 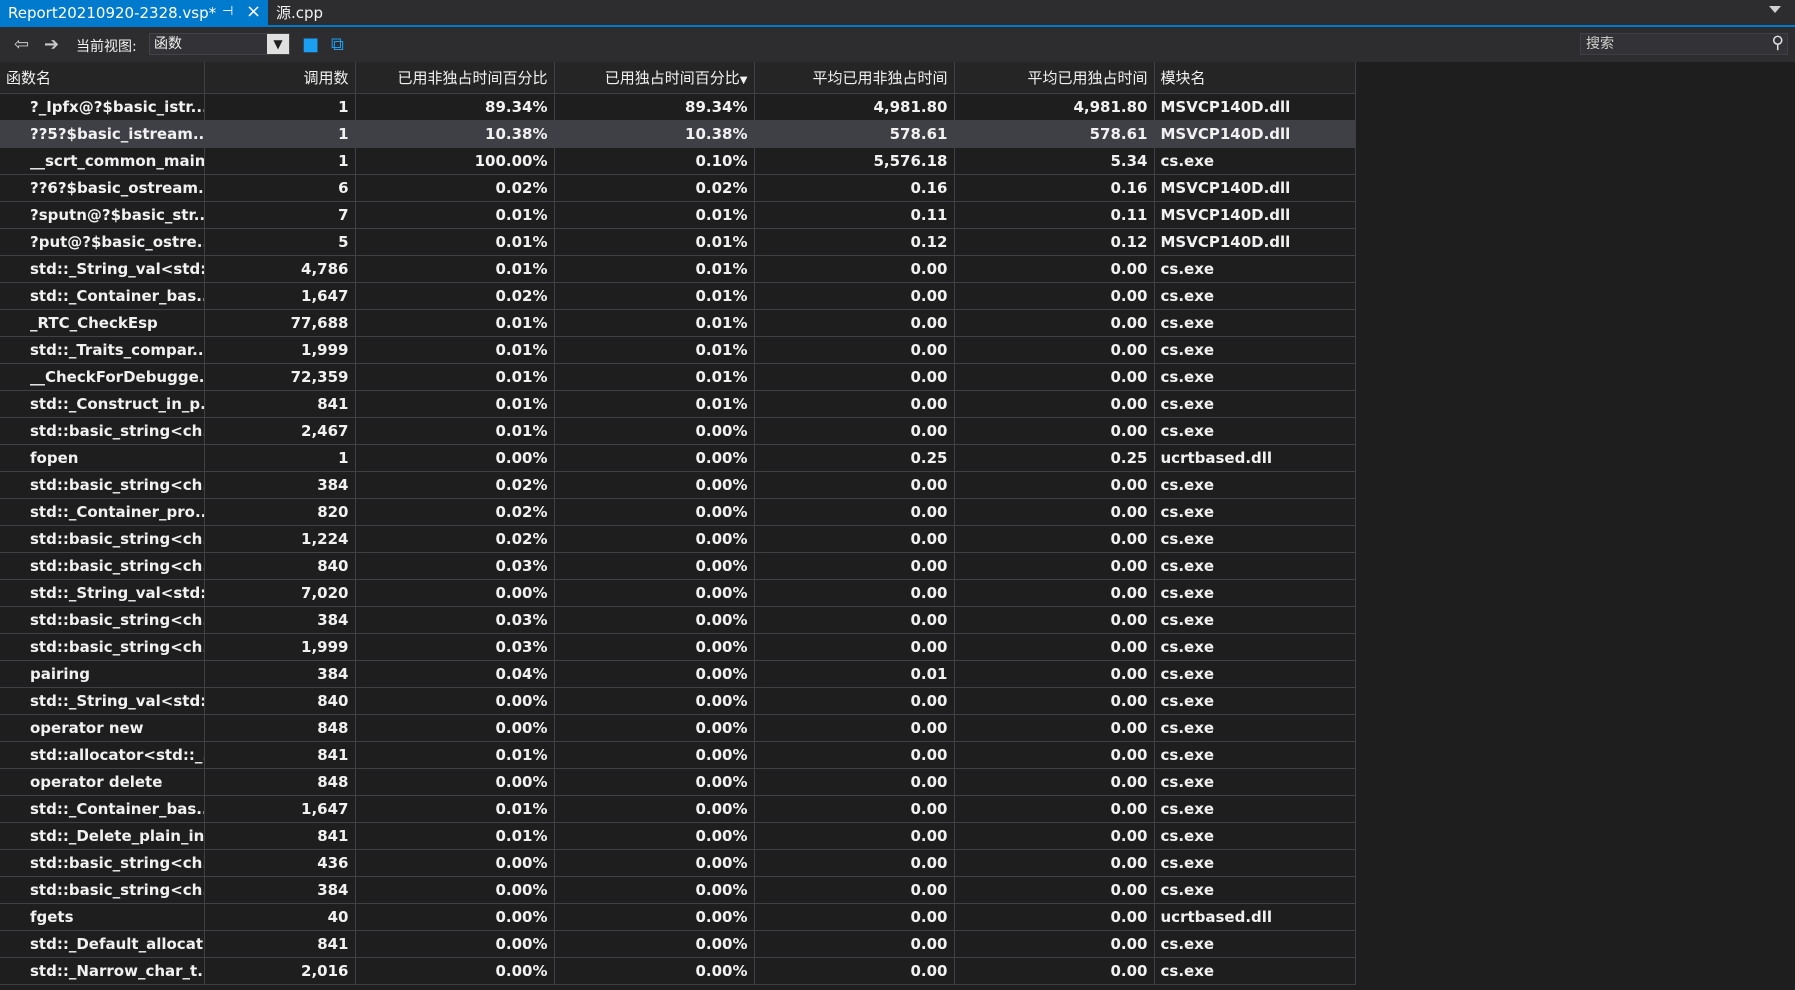 What do you see at coordinates (102, 917) in the screenshot?
I see `function-name-cell: fgets` at bounding box center [102, 917].